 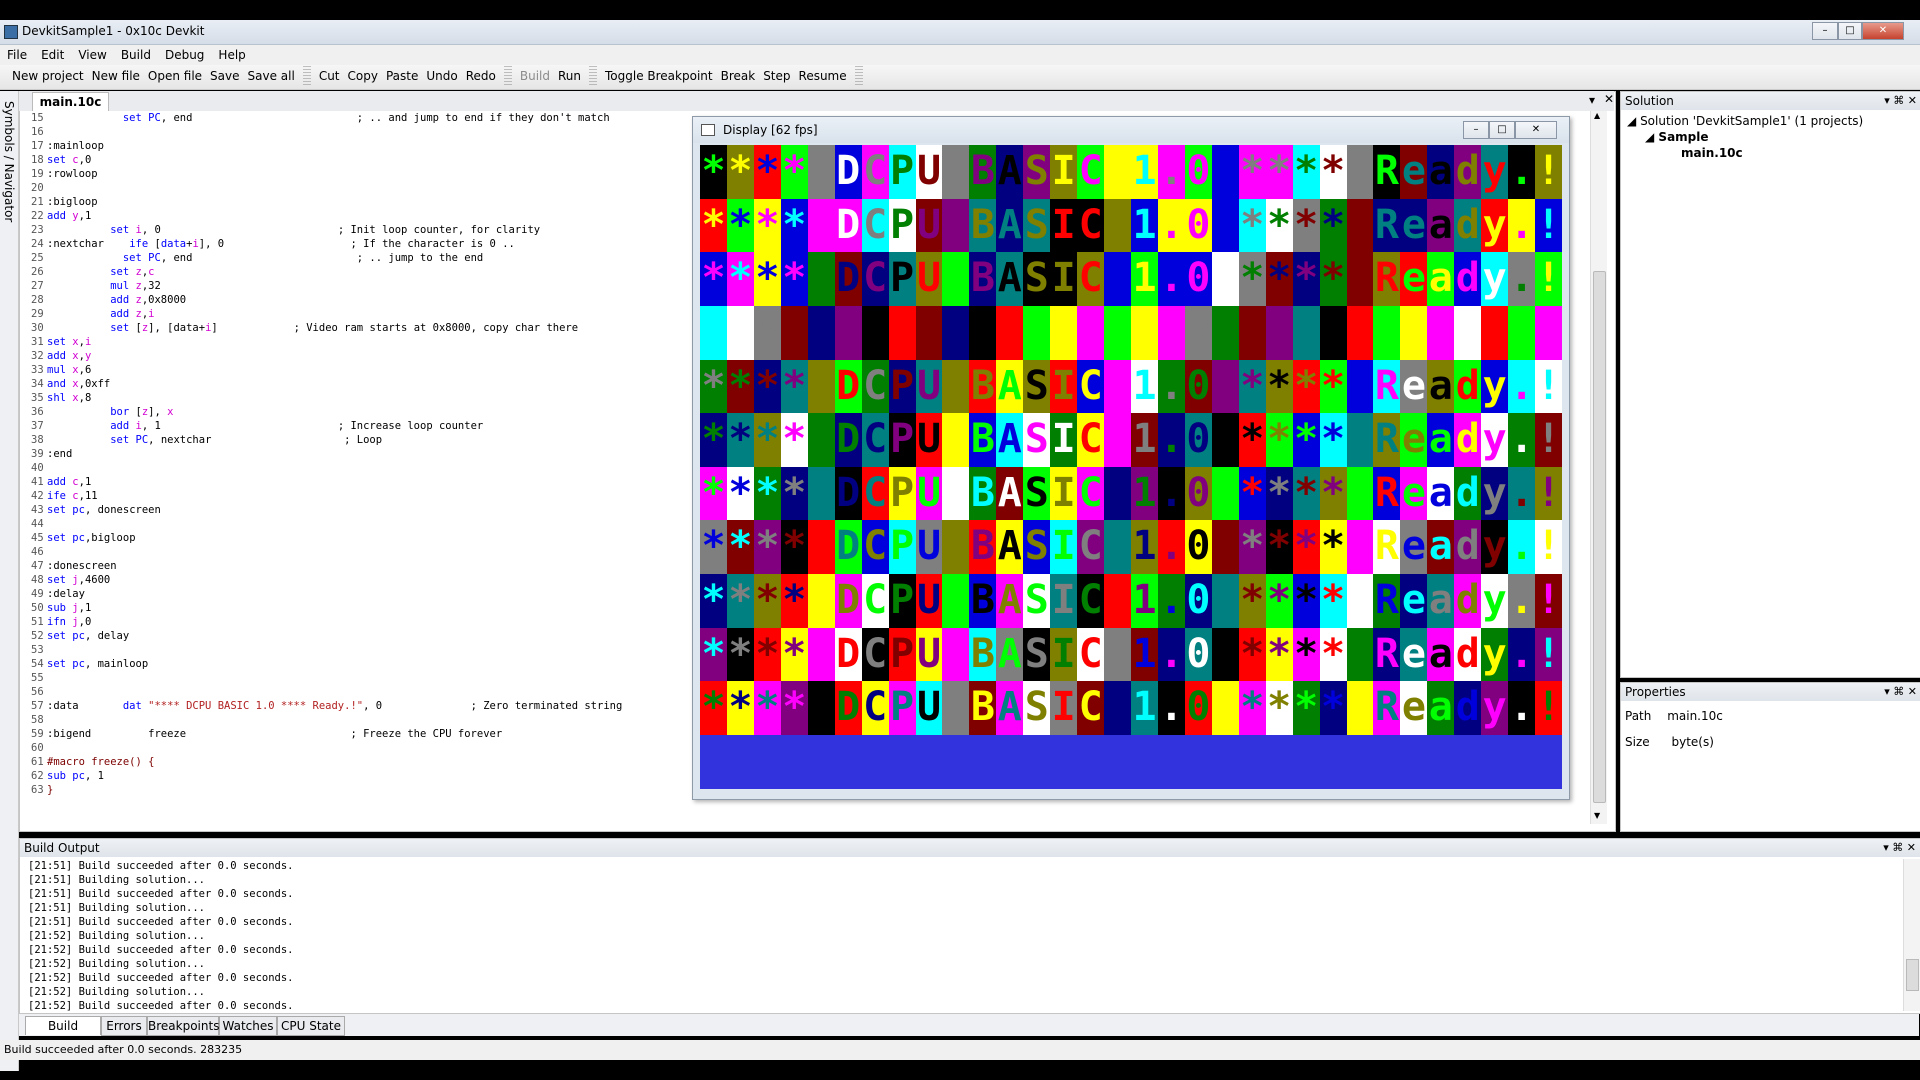 What do you see at coordinates (96, 286) in the screenshot?
I see `code-line: 27 mul z,32` at bounding box center [96, 286].